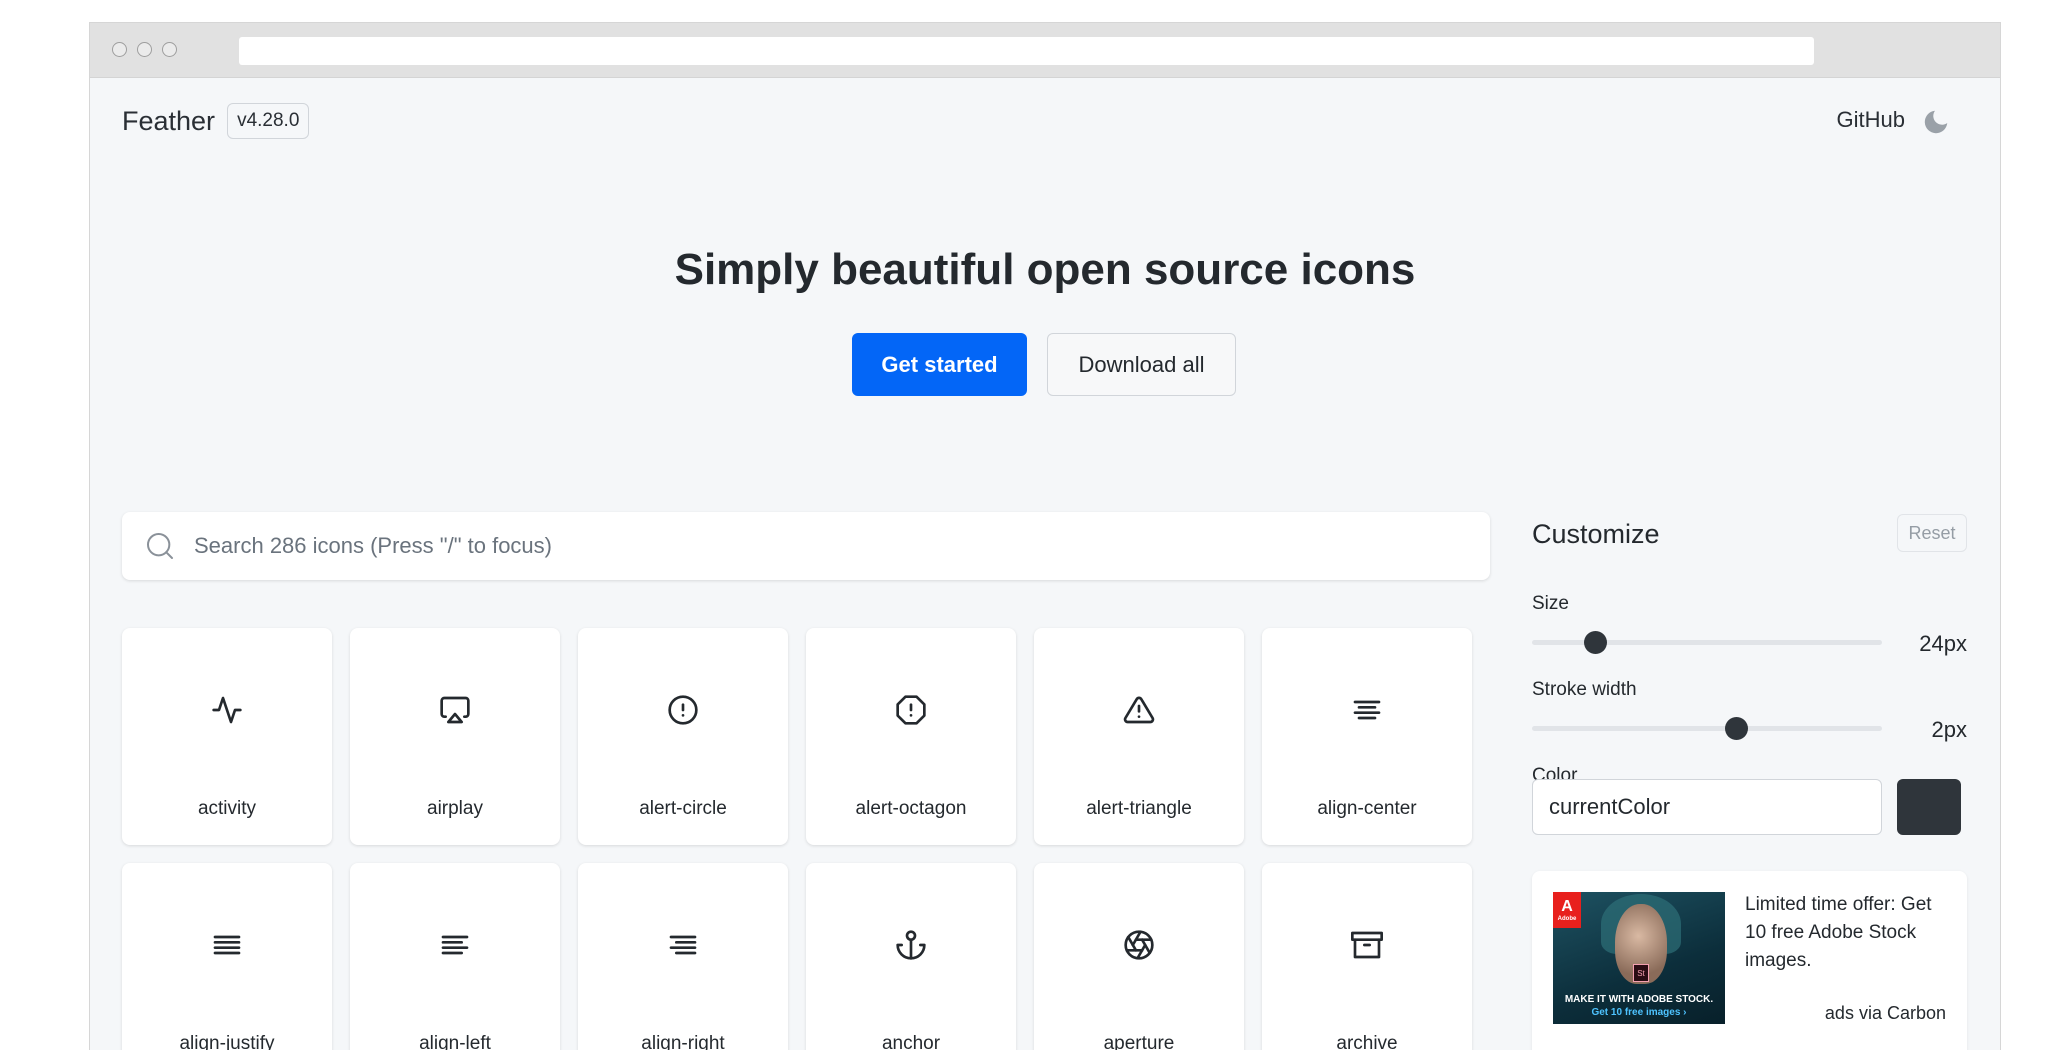 Image resolution: width=2048 pixels, height=1050 pixels. What do you see at coordinates (1596, 534) in the screenshot?
I see `customize-title: Customize` at bounding box center [1596, 534].